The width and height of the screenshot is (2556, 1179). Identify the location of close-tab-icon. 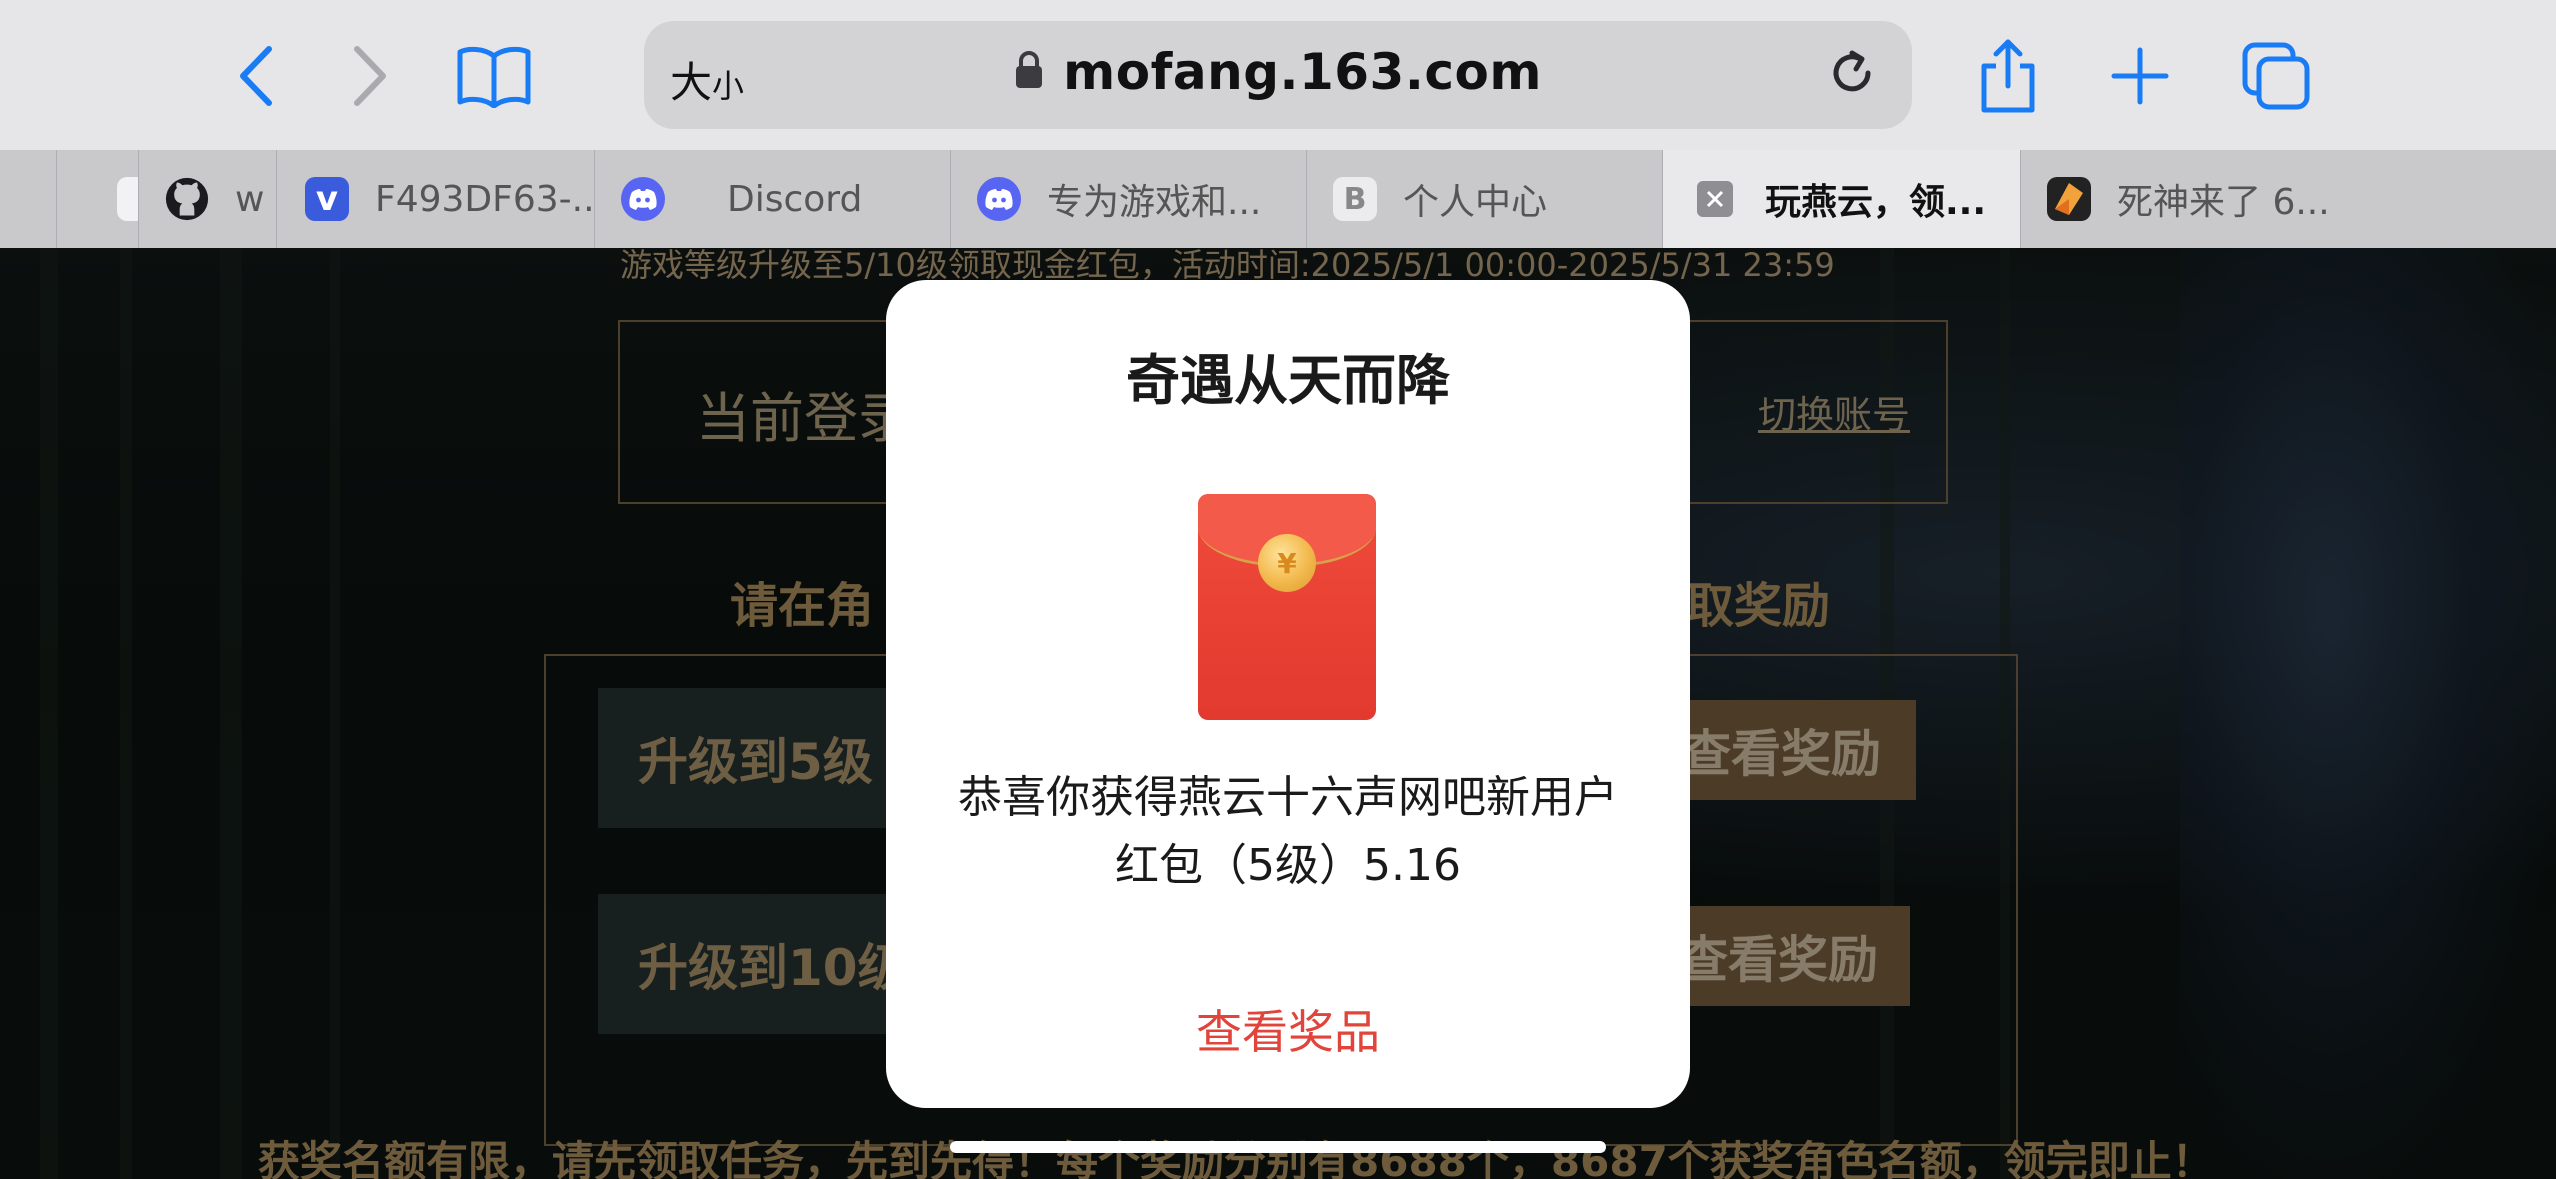
(1715, 199).